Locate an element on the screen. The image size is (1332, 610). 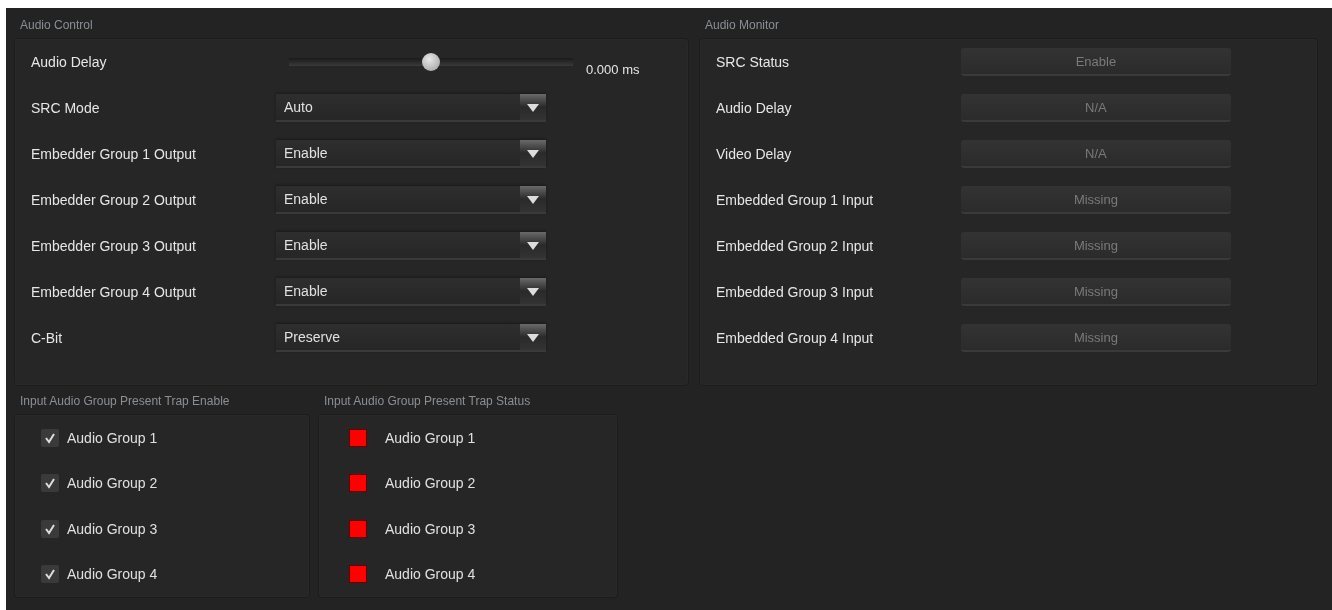
section-title: Audio Control is located at coordinates (56, 25).